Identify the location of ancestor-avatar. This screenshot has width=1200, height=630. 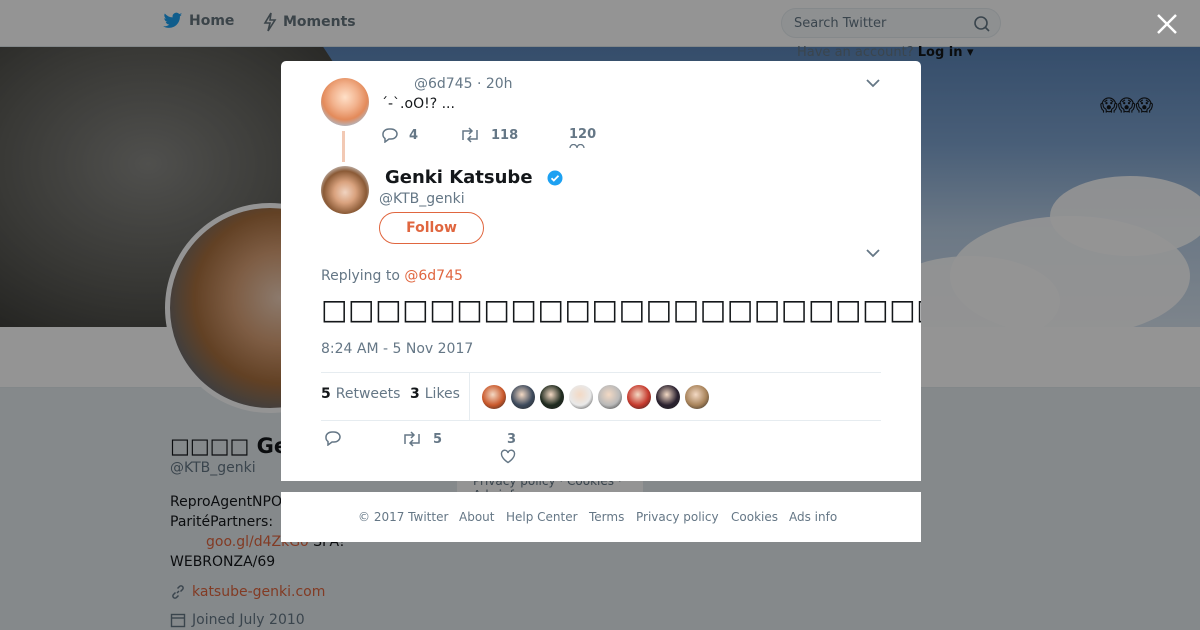
(345, 102).